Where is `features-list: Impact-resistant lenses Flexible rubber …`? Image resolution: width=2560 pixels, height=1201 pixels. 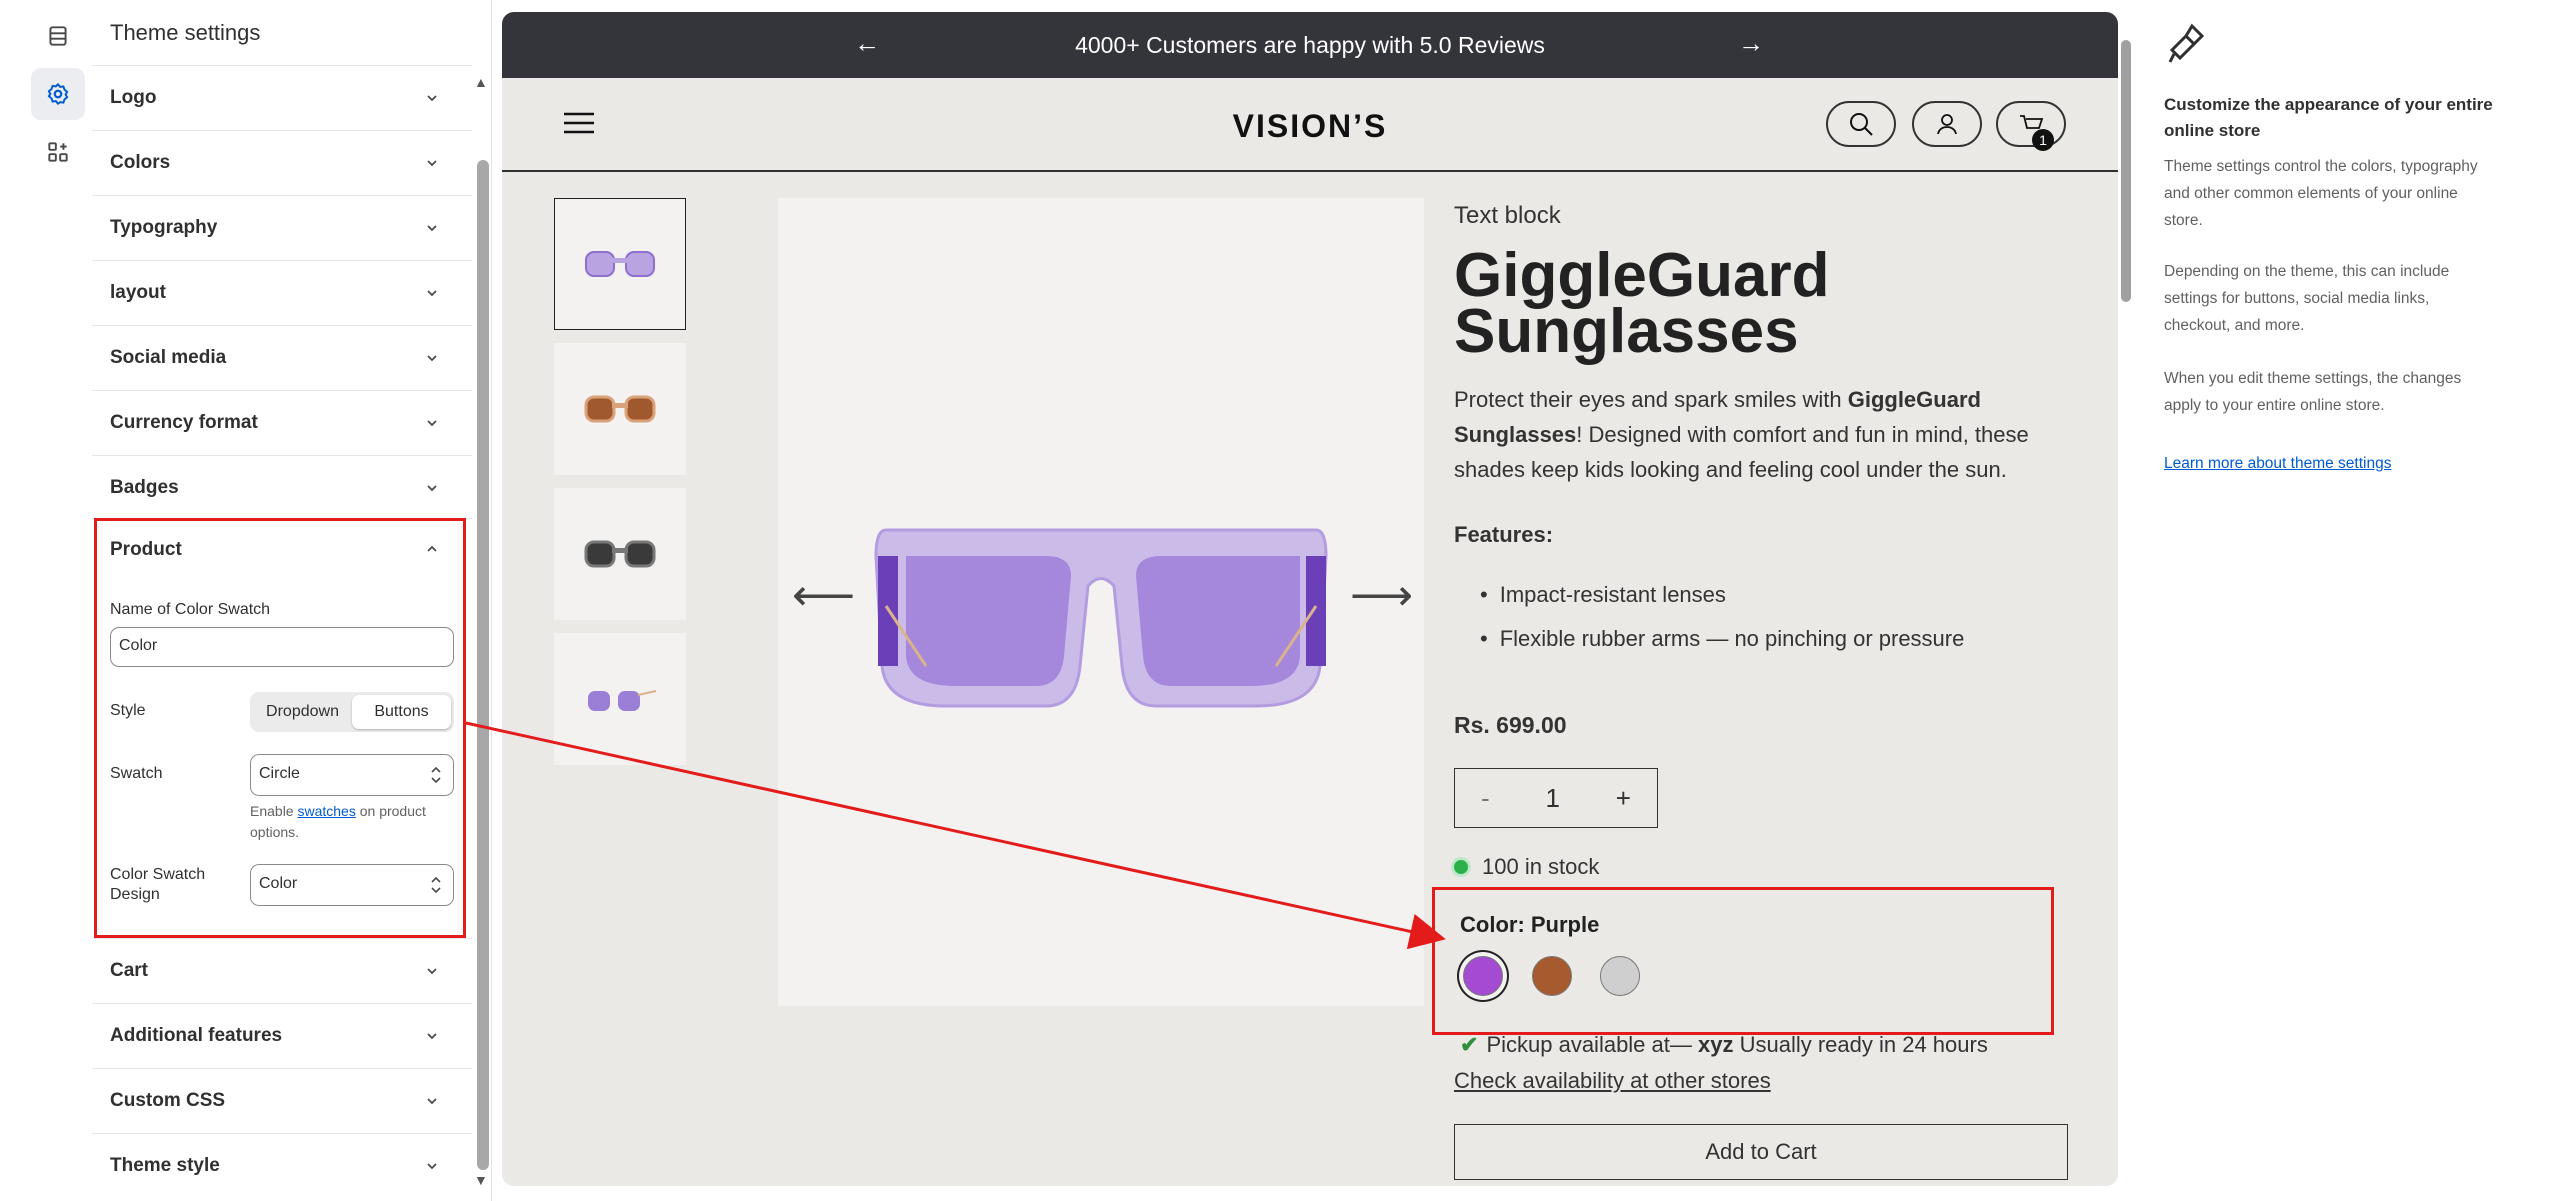 features-list: Impact-resistant lenses Flexible rubber … is located at coordinates (1722, 626).